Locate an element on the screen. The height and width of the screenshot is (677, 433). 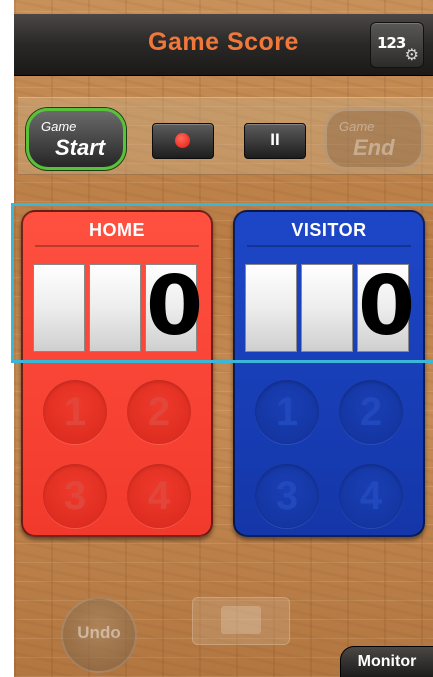
game-start-label: Start is located at coordinates (80, 147).